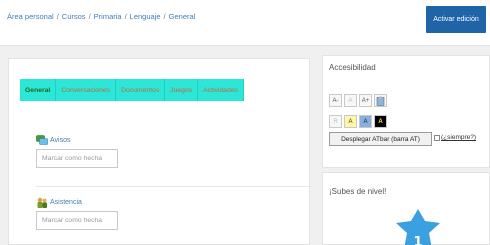  Describe the element at coordinates (456, 19) in the screenshot. I see `activar-edicion-button: Activar edición` at that location.